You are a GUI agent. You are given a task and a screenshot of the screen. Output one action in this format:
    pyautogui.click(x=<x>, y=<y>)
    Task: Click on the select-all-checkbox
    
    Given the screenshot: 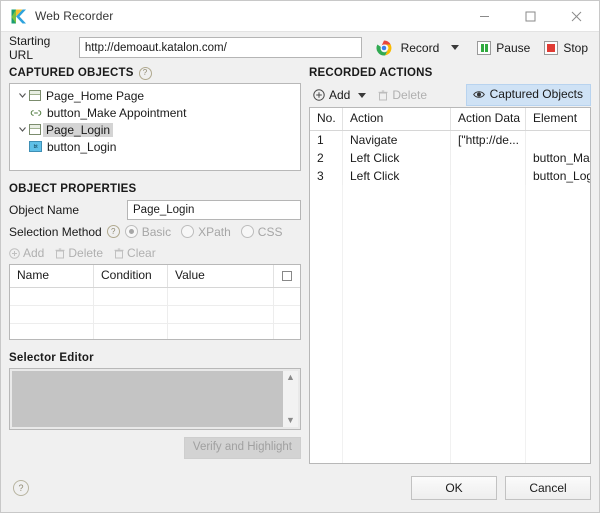 What is the action you would take?
    pyautogui.click(x=287, y=276)
    